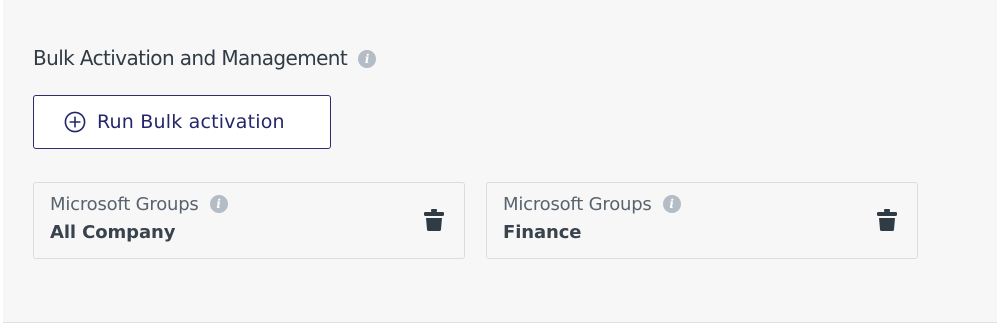  Describe the element at coordinates (75, 122) in the screenshot. I see `plus-circle-icon` at that location.